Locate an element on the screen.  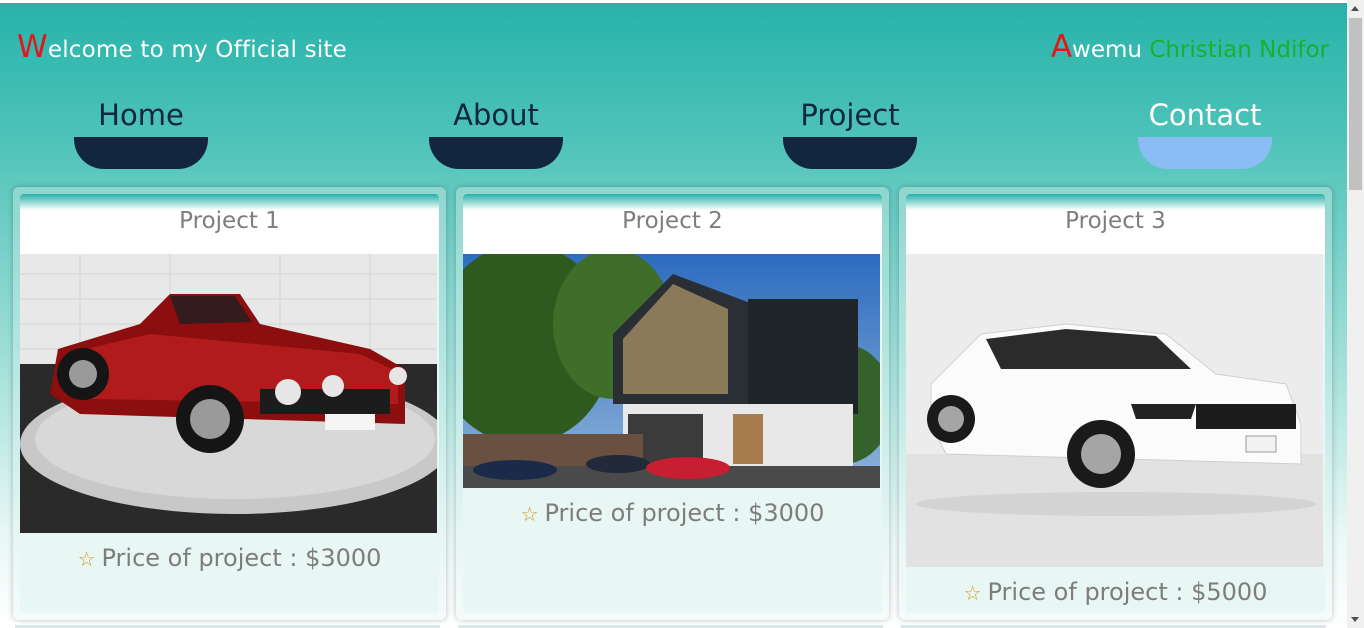
project-title: Project 3 is located at coordinates (1115, 221).